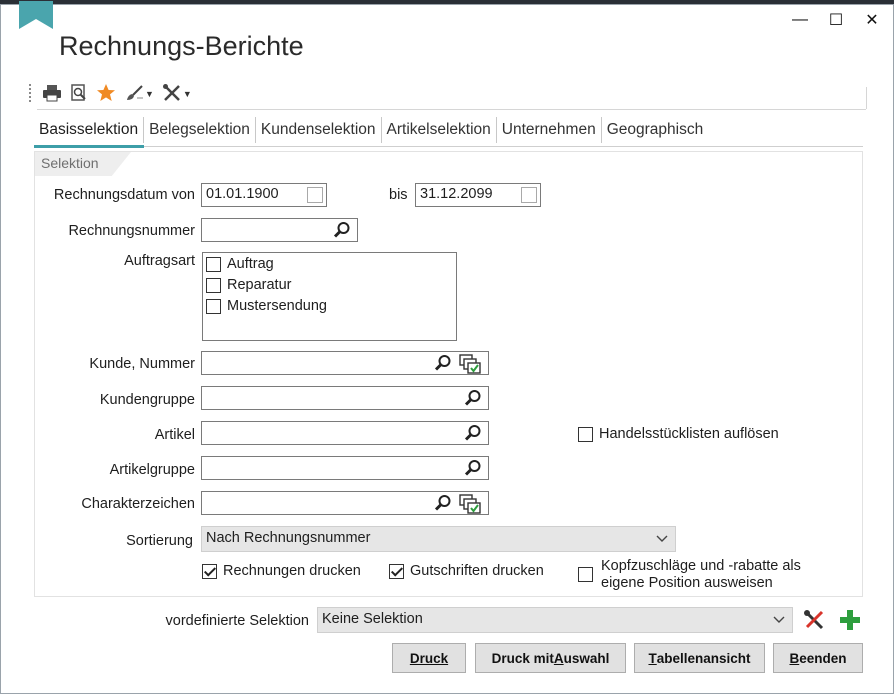 This screenshot has height=694, width=894. What do you see at coordinates (549, 130) in the screenshot?
I see `tab-unternehmen: Unternehmen` at bounding box center [549, 130].